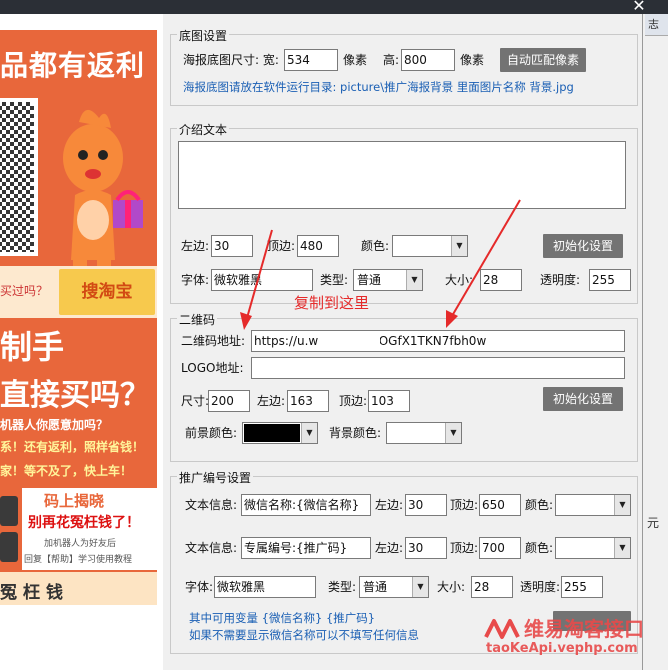  I want to click on row1-color-select: ▼, so click(593, 505).